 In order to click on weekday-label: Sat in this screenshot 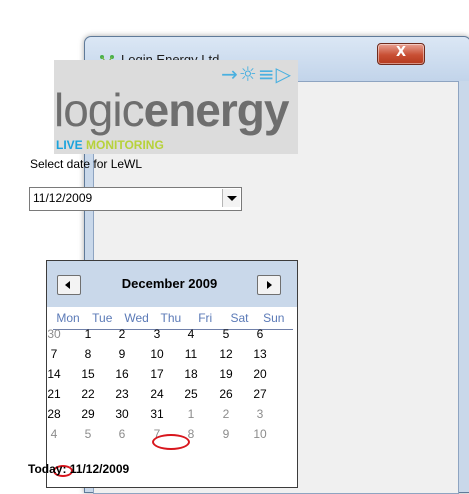, I will do `click(239, 318)`.